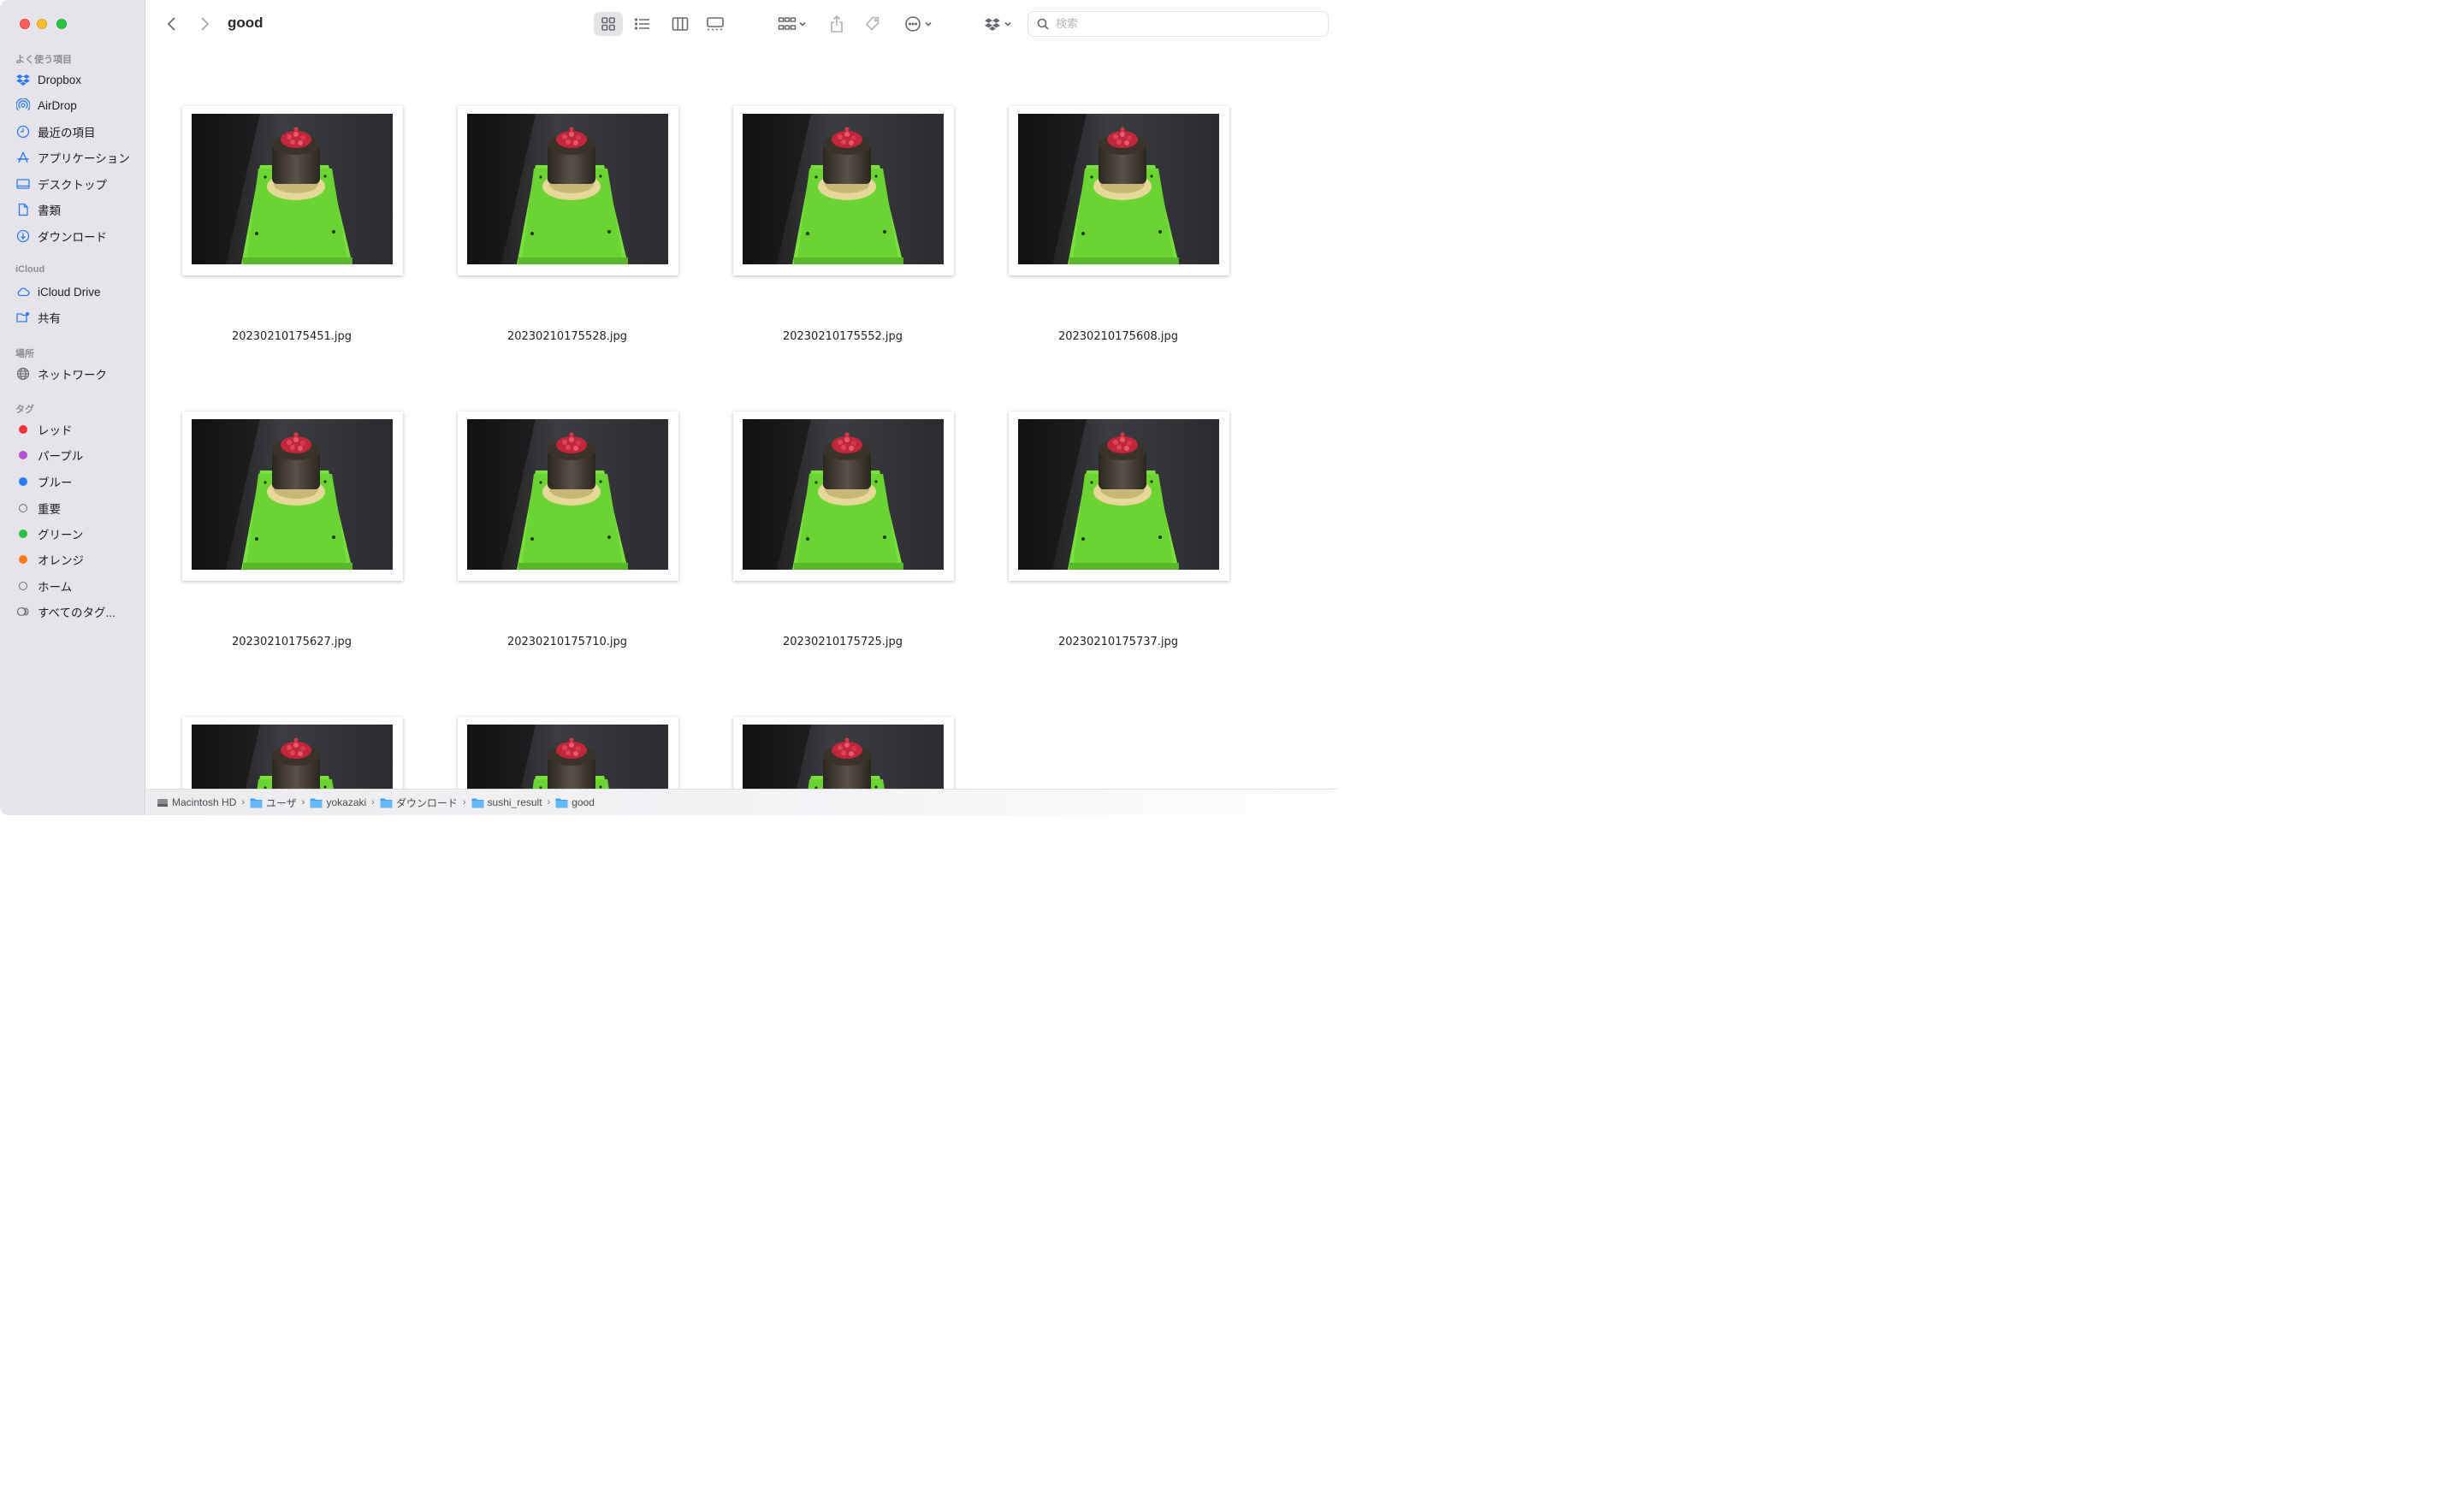  I want to click on group-by-button, so click(792, 24).